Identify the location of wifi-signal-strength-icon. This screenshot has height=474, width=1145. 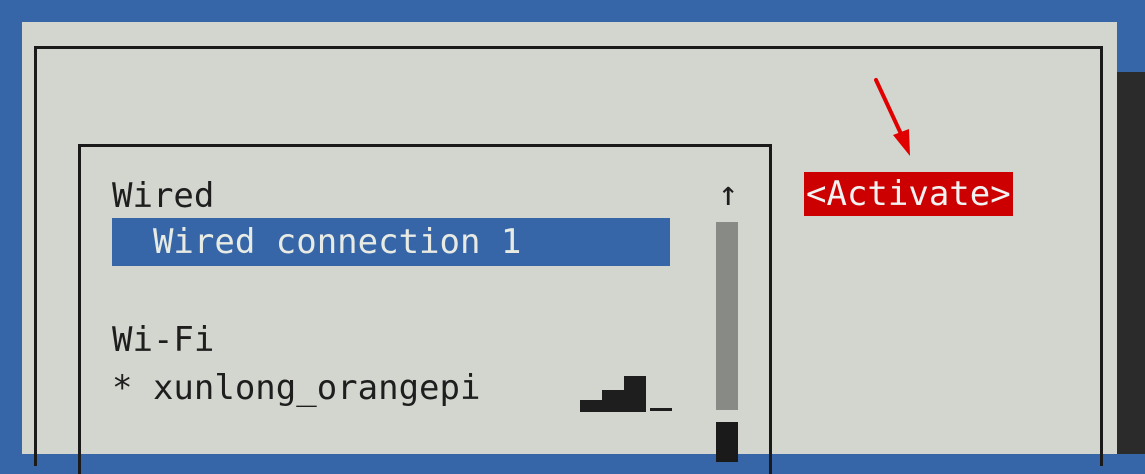
(626, 394).